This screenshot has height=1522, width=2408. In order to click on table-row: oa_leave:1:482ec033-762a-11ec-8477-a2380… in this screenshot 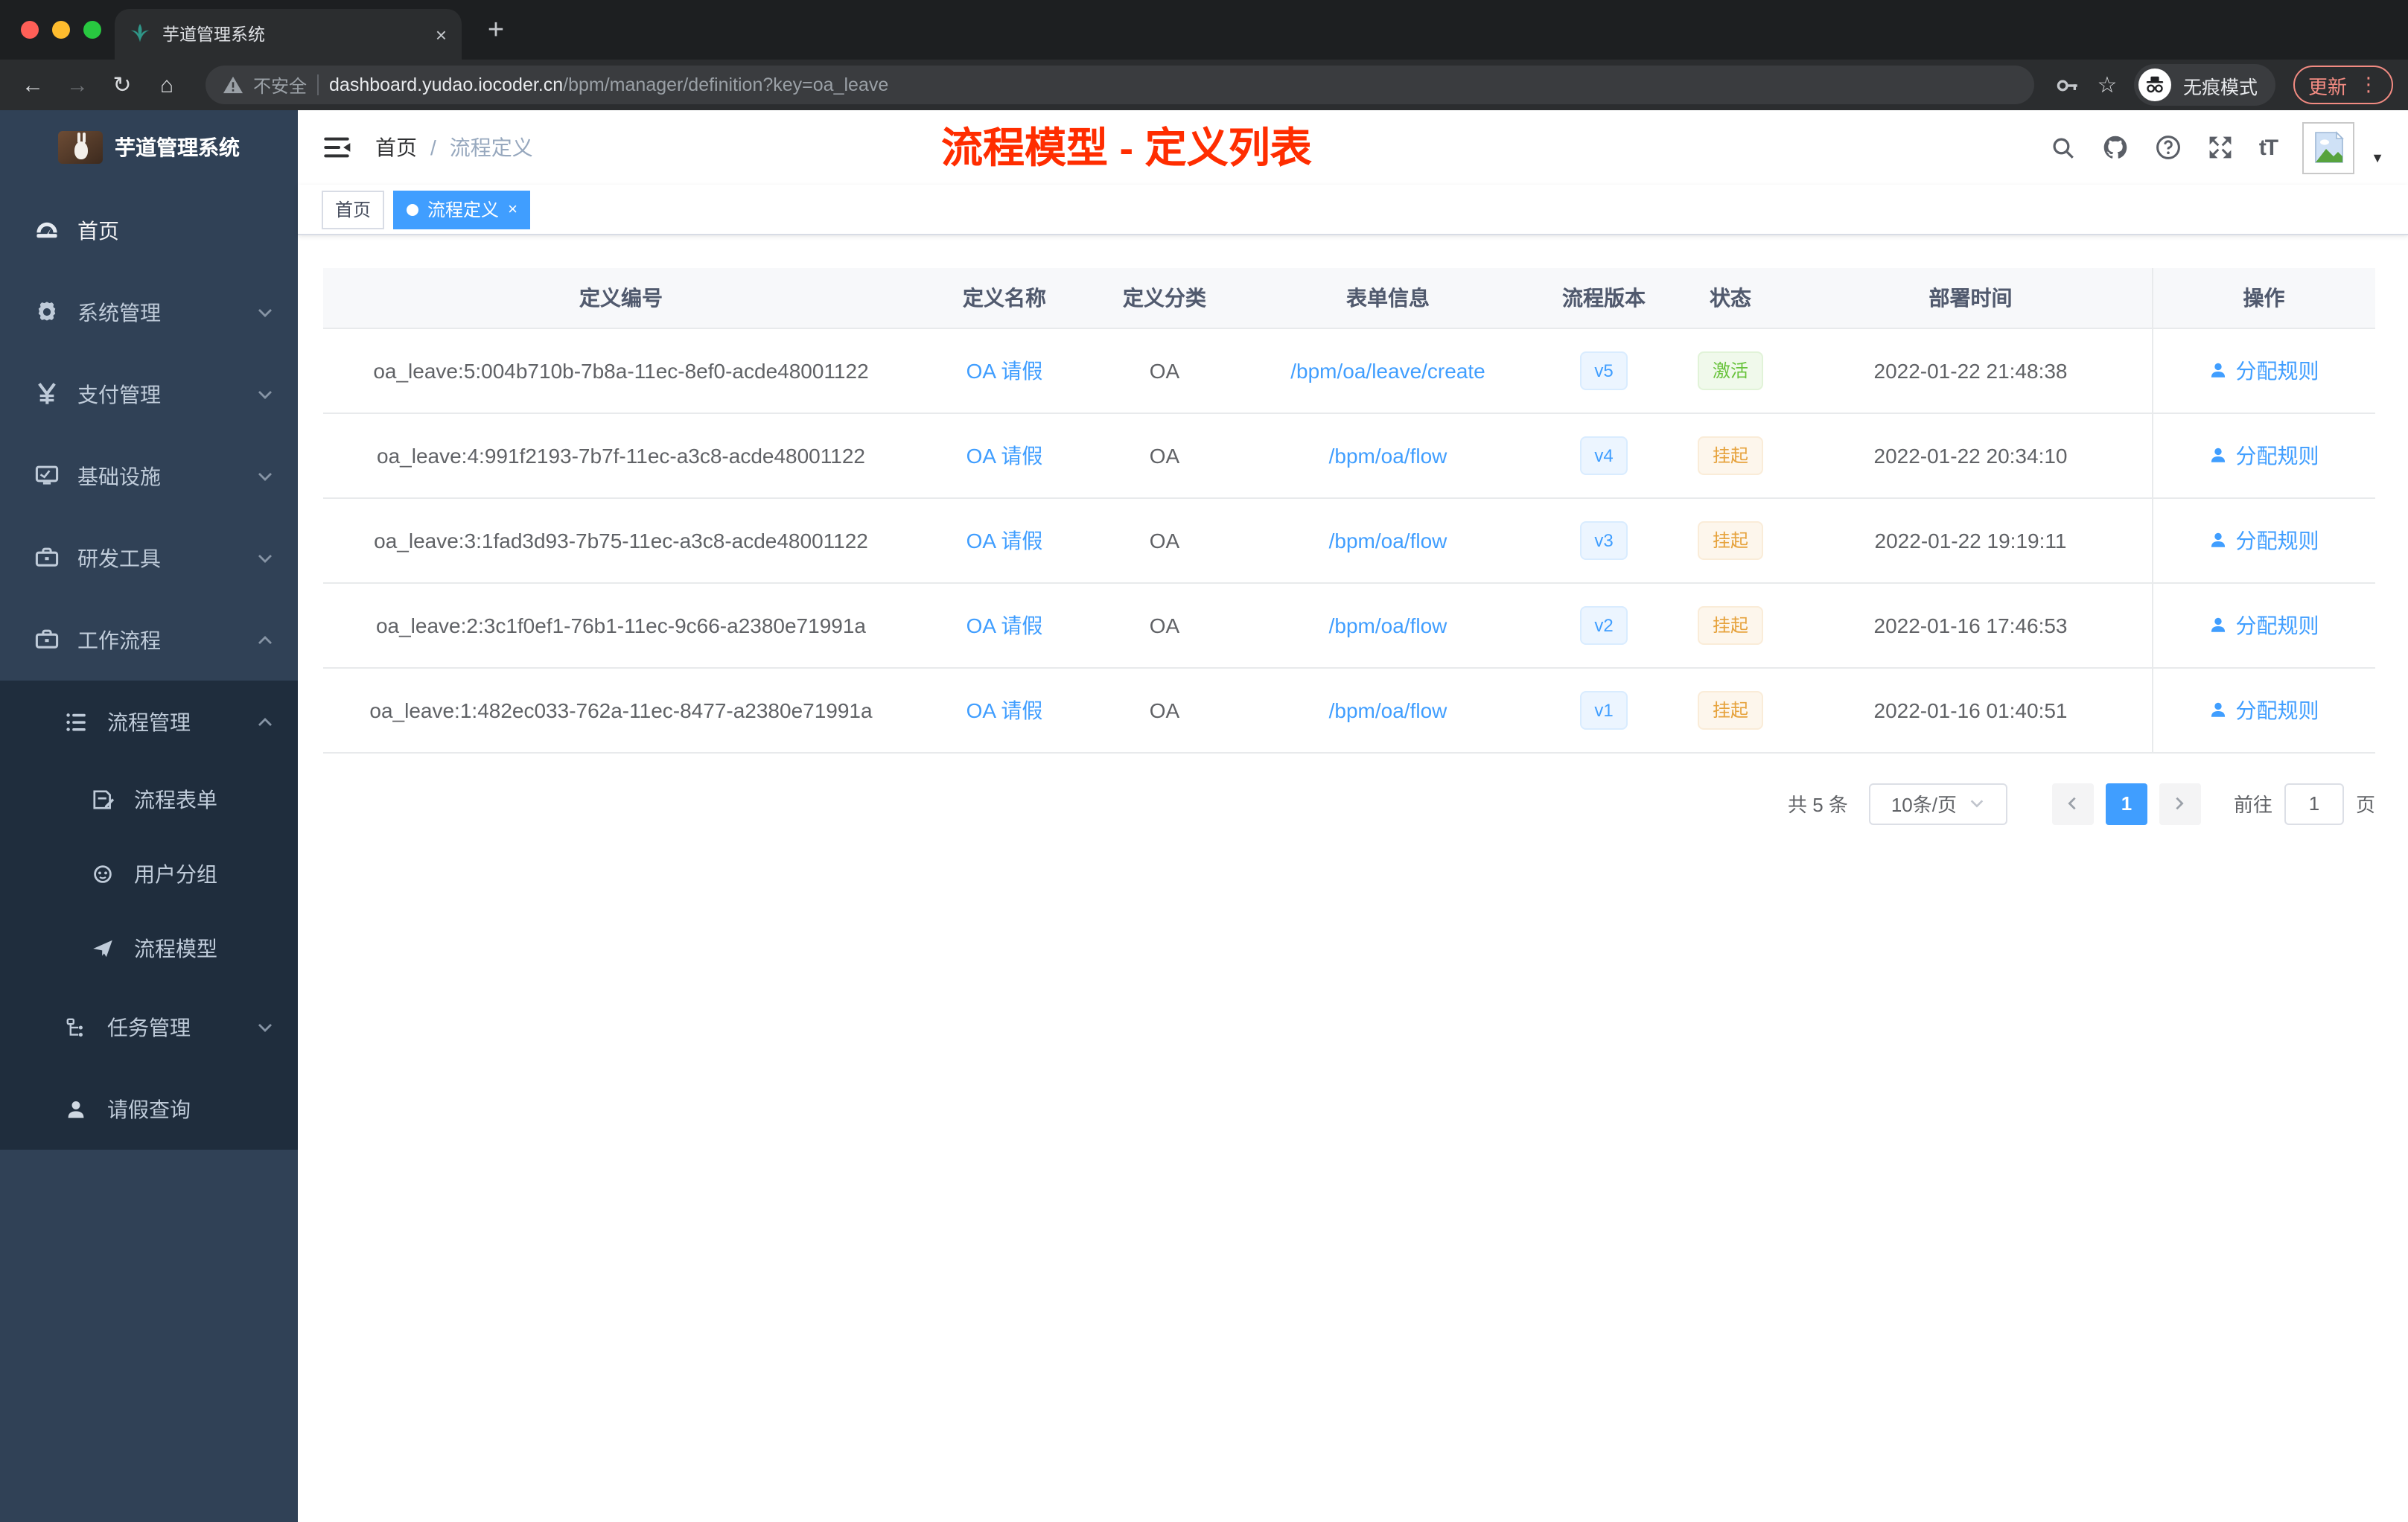, I will do `click(1349, 710)`.